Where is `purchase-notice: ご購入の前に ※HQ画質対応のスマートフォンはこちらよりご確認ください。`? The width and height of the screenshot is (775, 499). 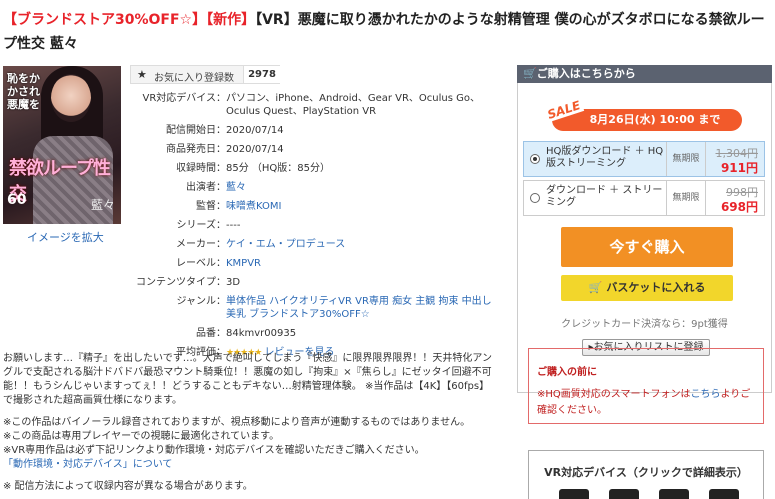
purchase-notice: ご購入の前に ※HQ画質対応のスマートフォンはこちらよりご確認ください。 is located at coordinates (646, 386).